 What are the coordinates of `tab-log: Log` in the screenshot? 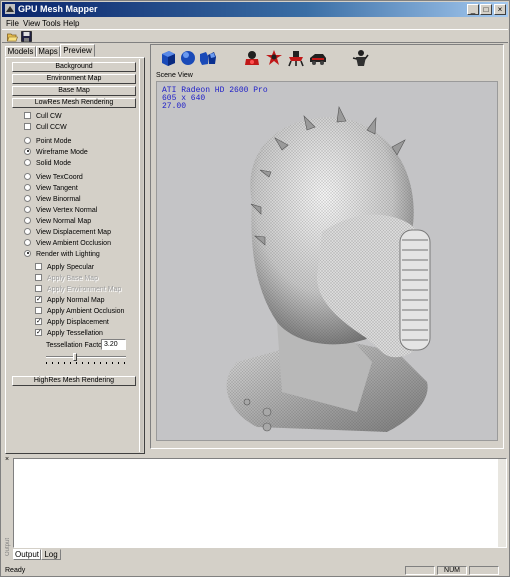 It's located at (51, 554).